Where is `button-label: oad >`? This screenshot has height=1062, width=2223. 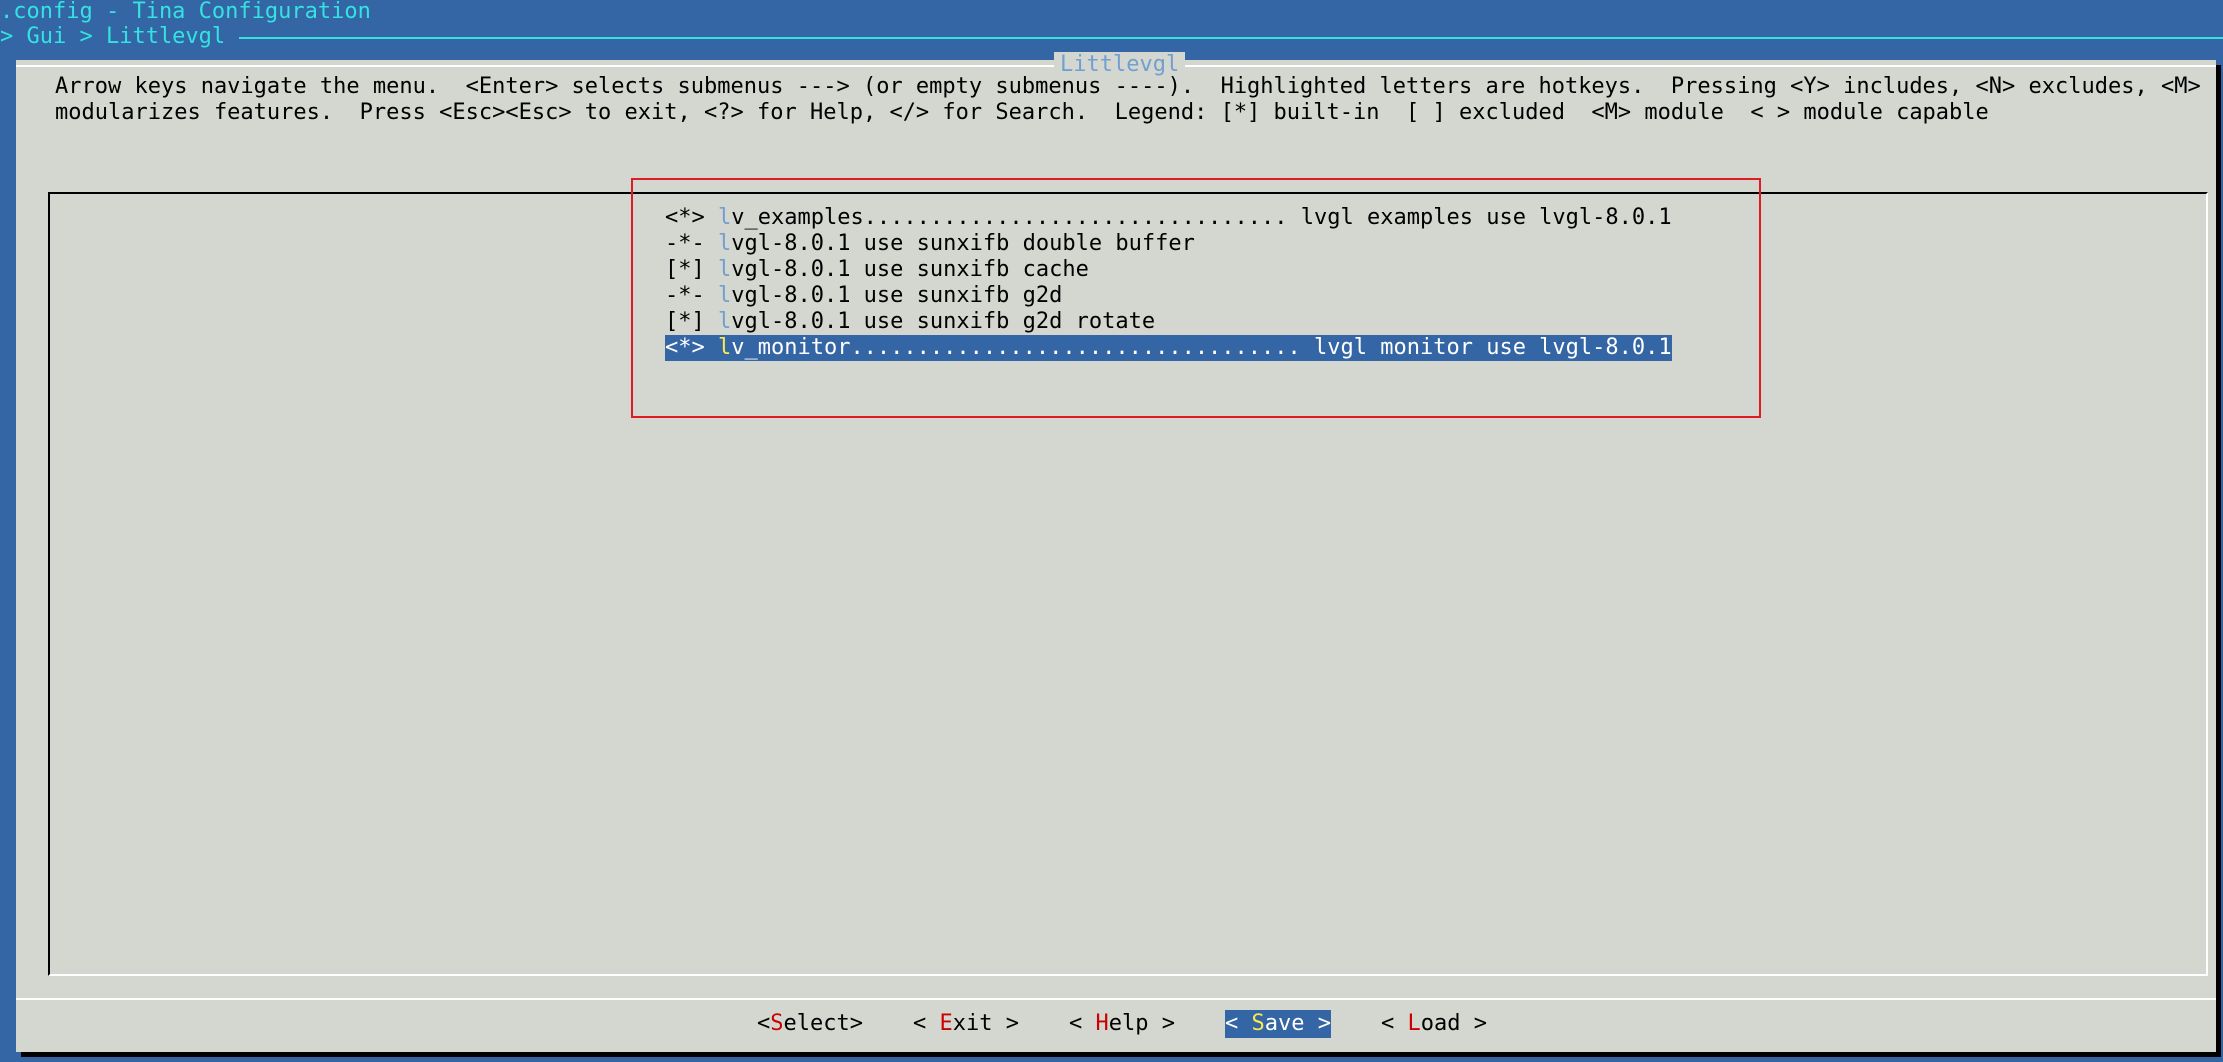
button-label: oad > is located at coordinates (1453, 1023).